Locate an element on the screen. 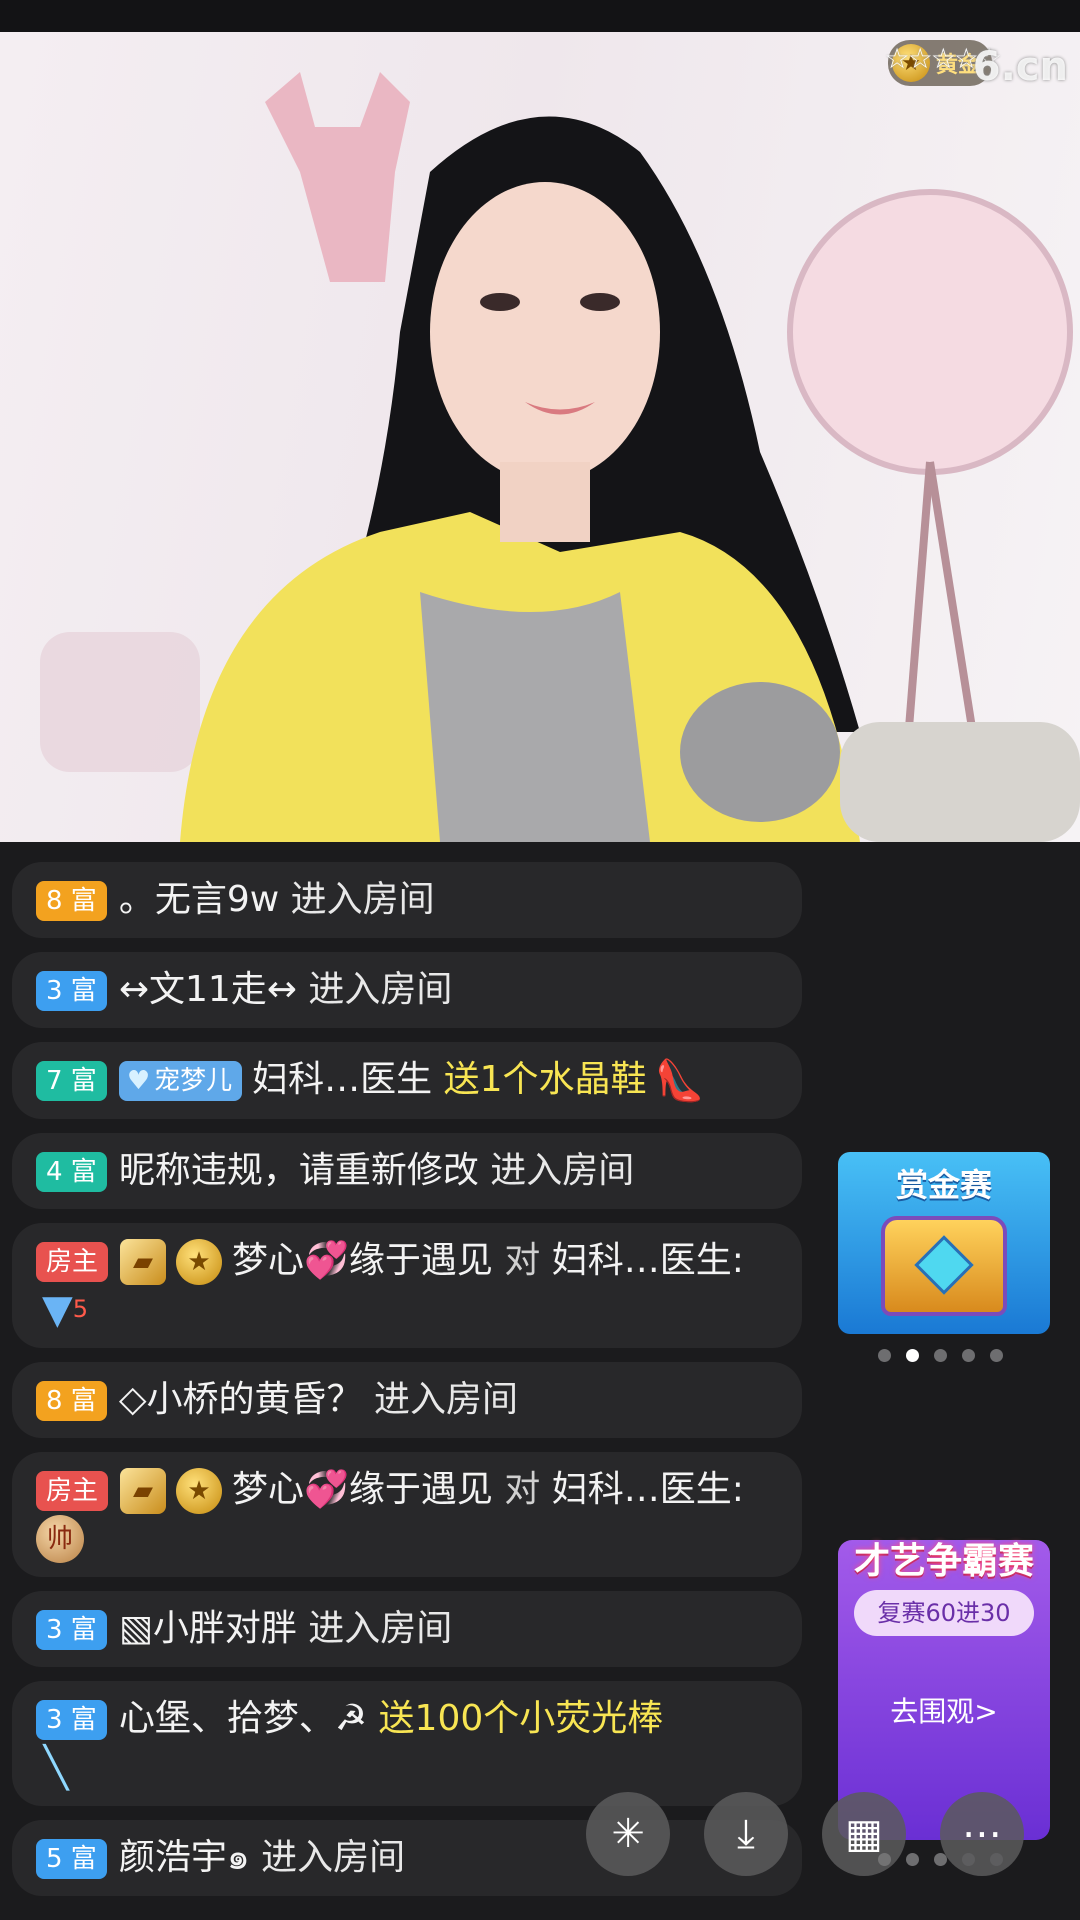  chat-message: 房主 ▰ ★ 梦心💞缘于遇见 对 妇科…医生: 帅 is located at coordinates (407, 1514).